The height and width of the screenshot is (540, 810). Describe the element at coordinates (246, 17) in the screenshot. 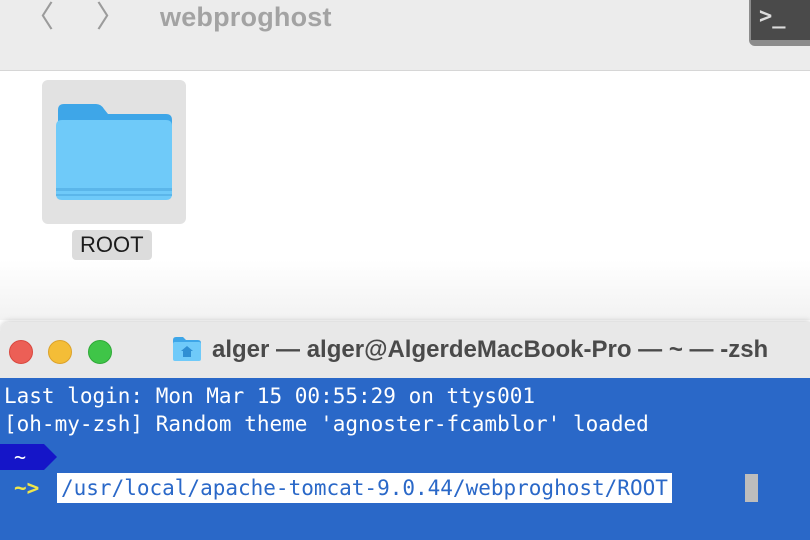

I see `folder-title: webproghost` at that location.